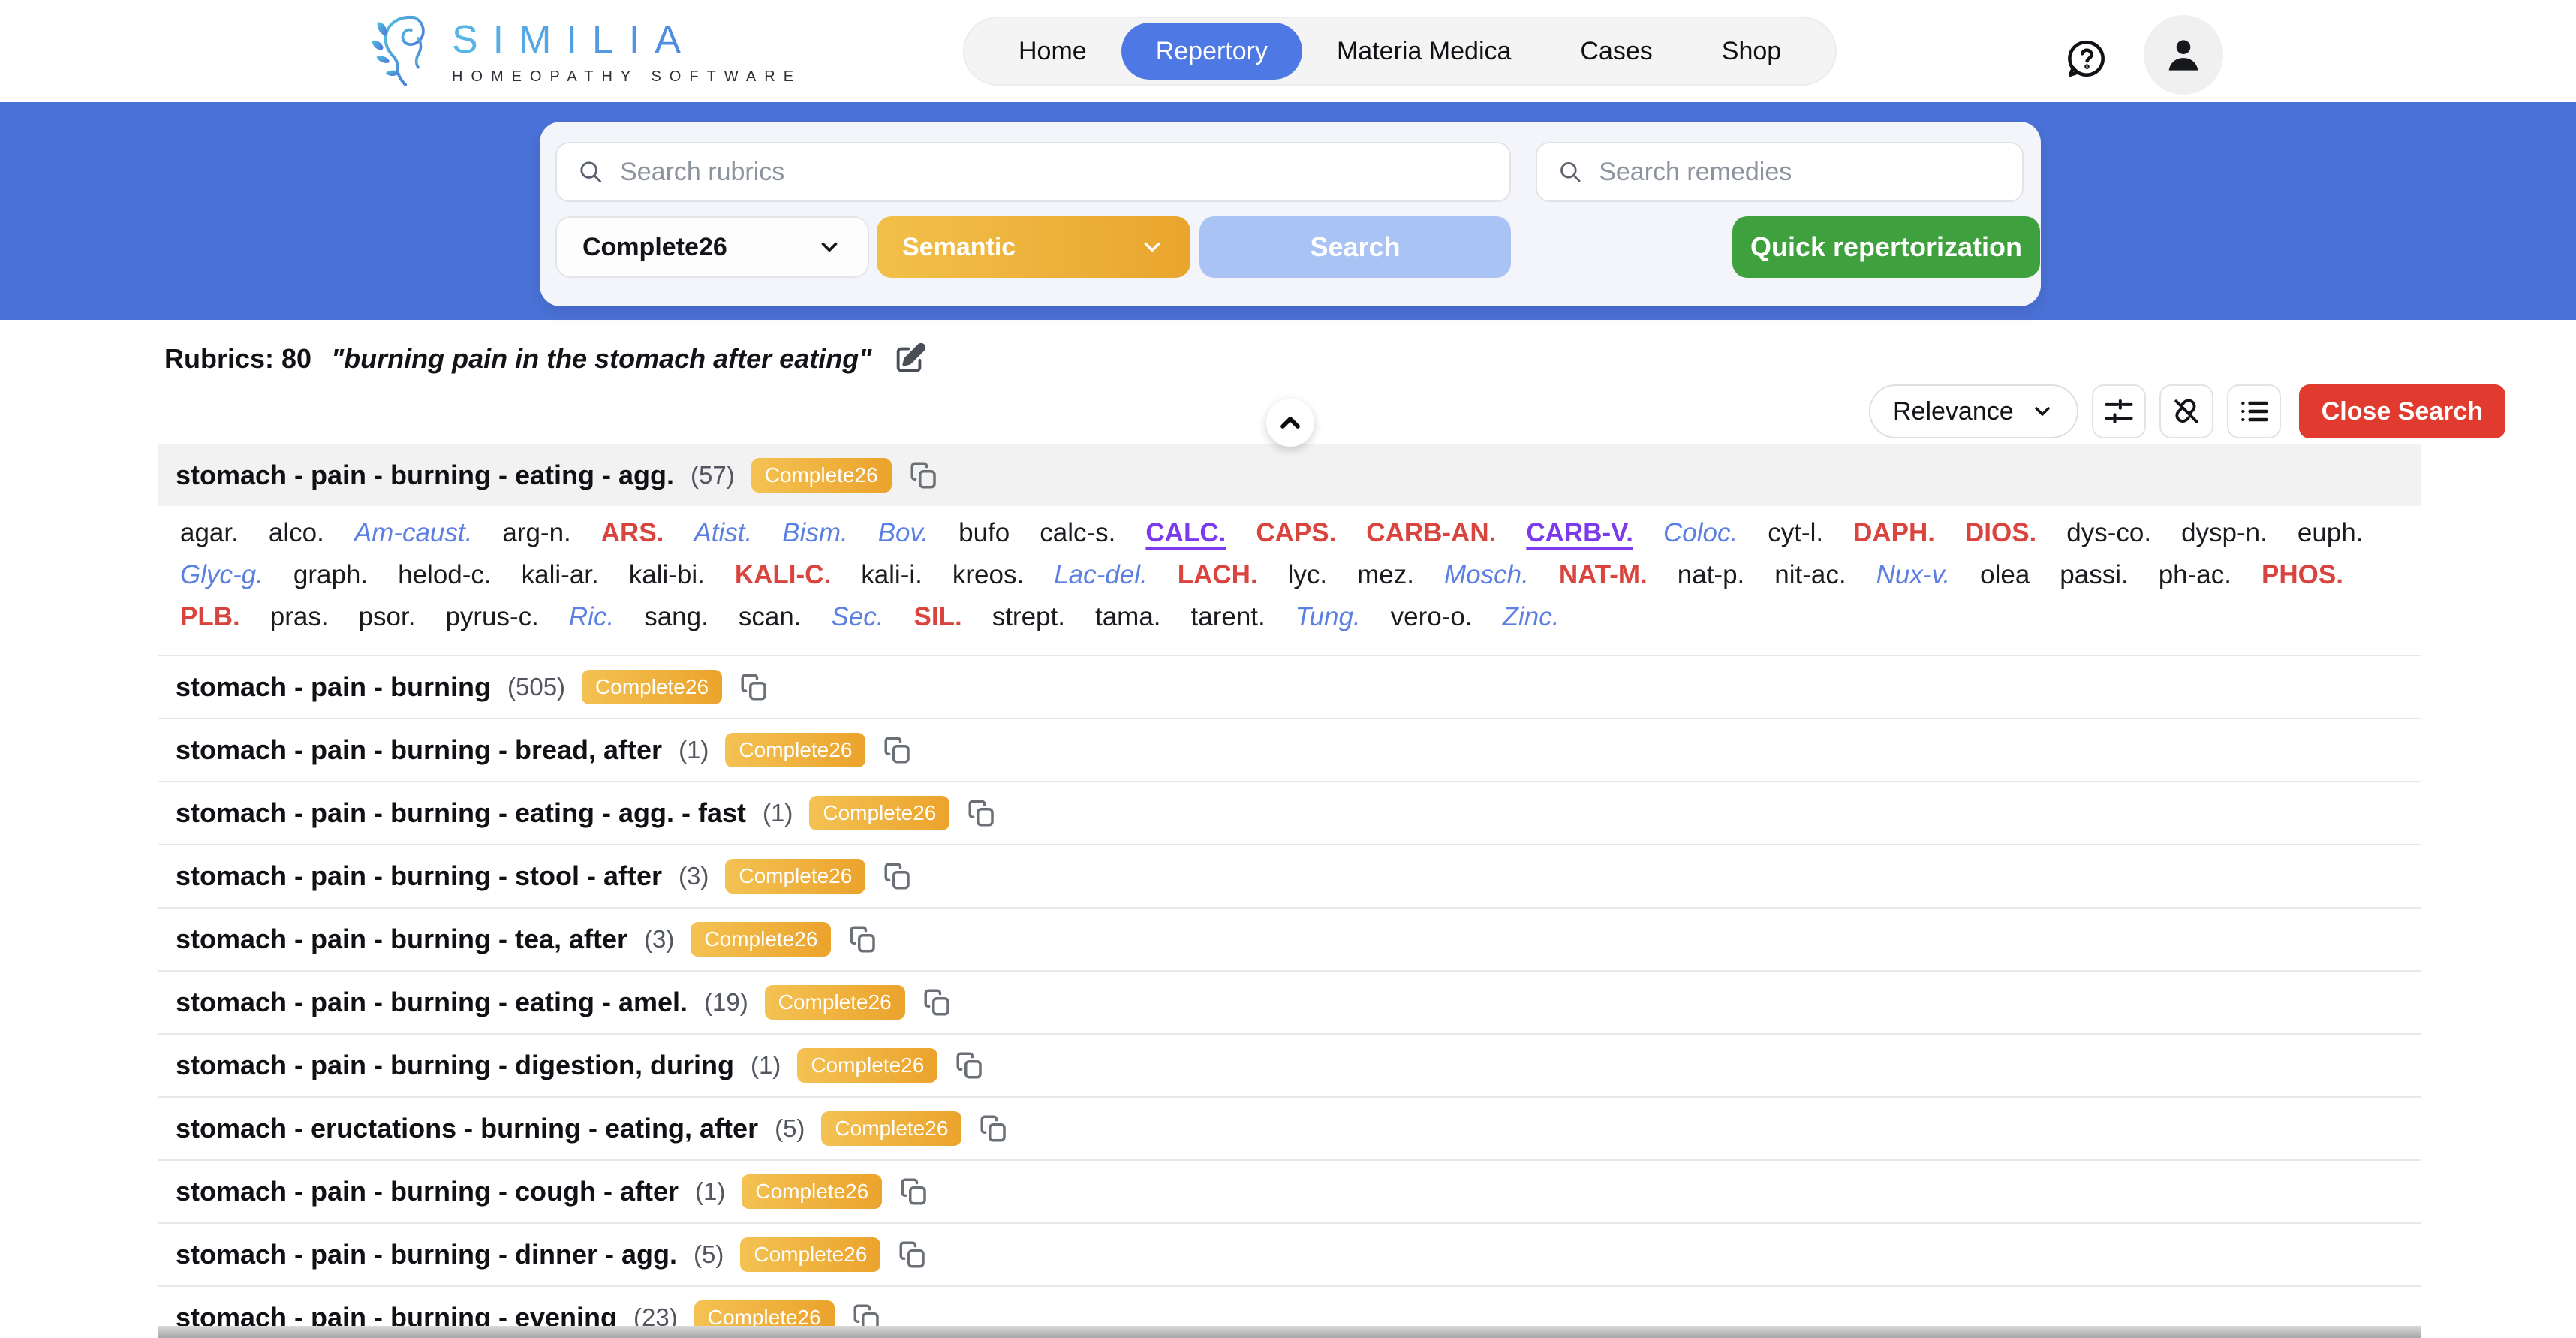  Describe the element at coordinates (891, 575) in the screenshot. I see `remedy-abbreviation: kali-i.` at that location.